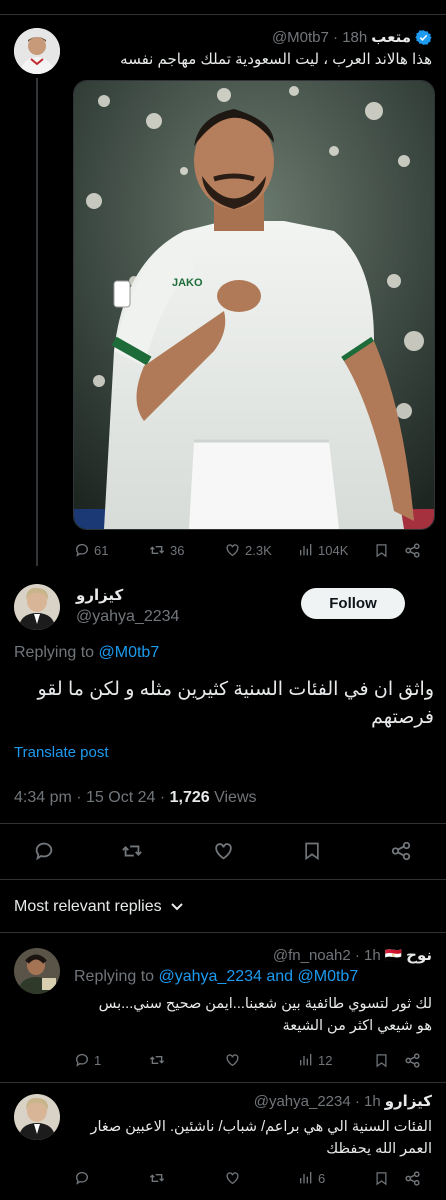 The image size is (446, 1200). What do you see at coordinates (253, 1062) in the screenshot?
I see `reply1-actions: 1 12` at bounding box center [253, 1062].